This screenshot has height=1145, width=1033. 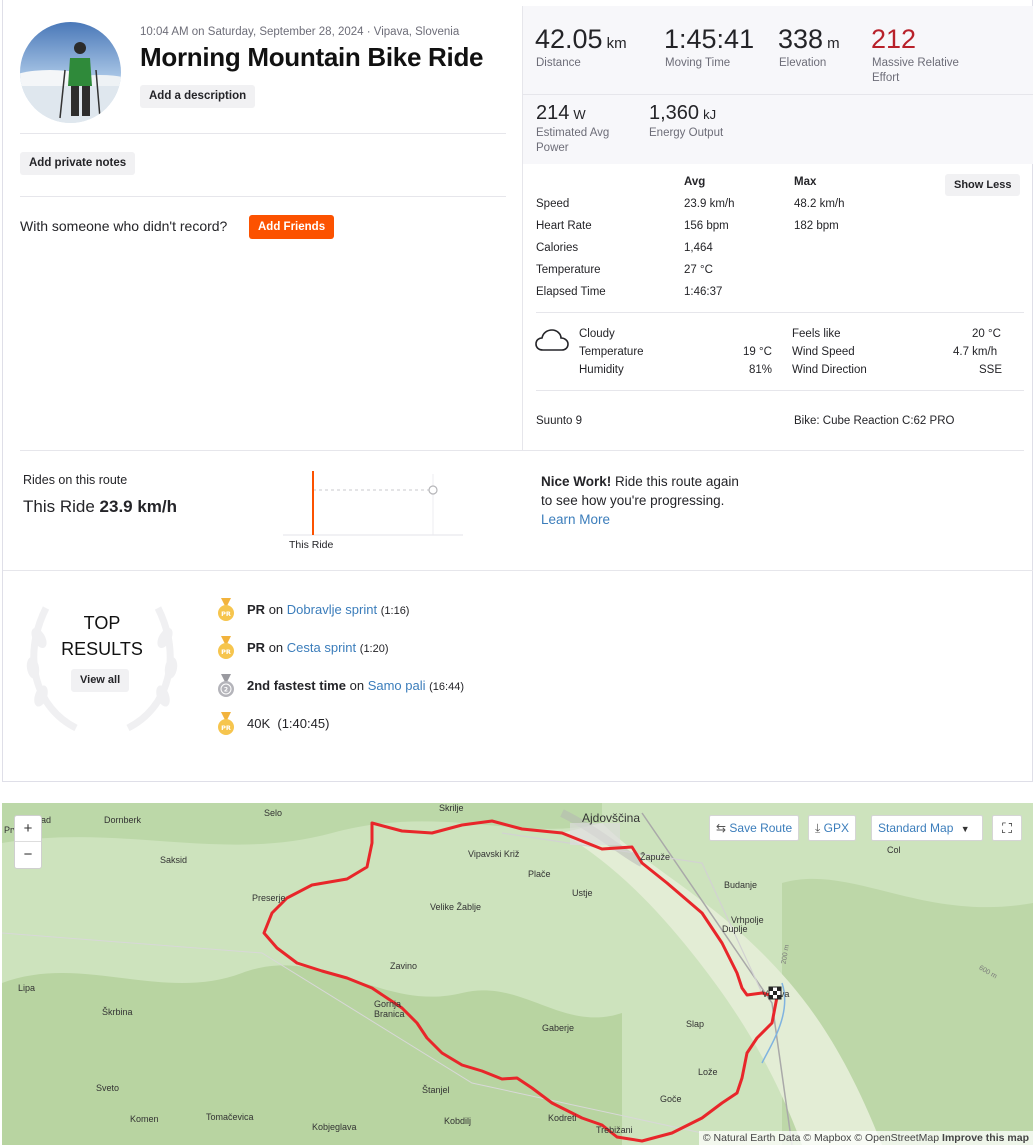 I want to click on result-row: 2nd fastest time on Samo pali (16:44), so click(x=355, y=685).